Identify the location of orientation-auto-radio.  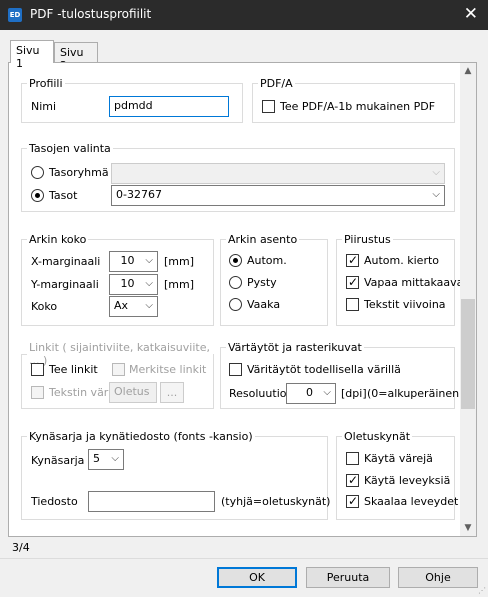
(235, 260).